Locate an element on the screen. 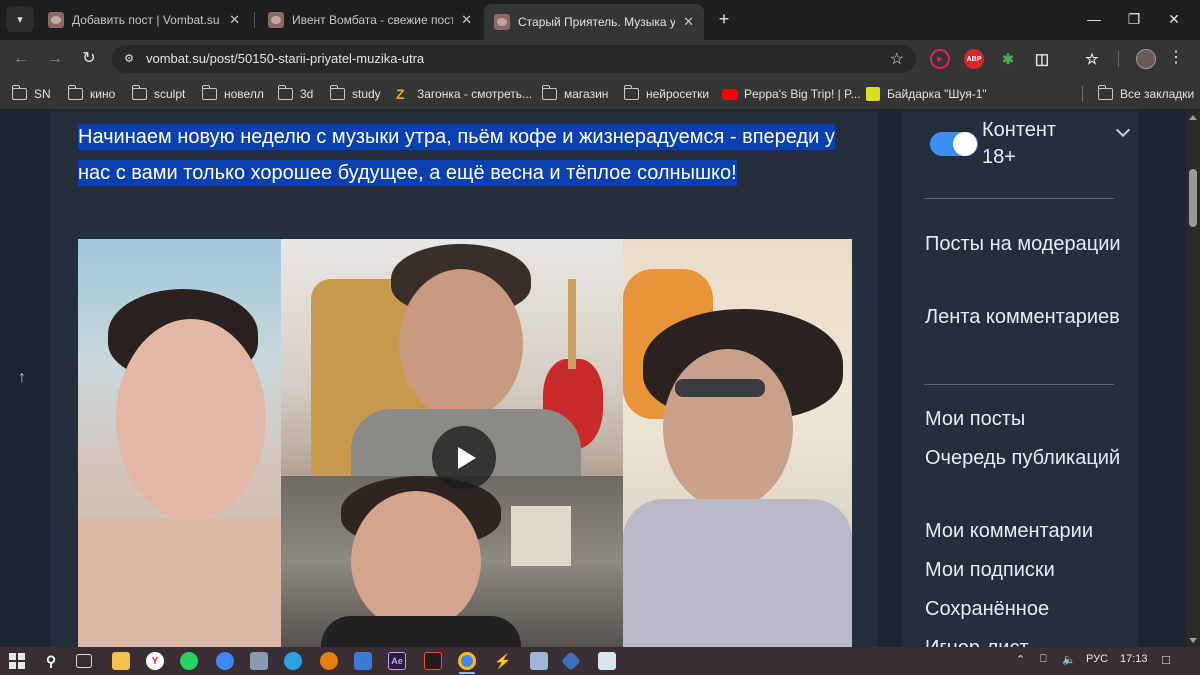 The width and height of the screenshot is (1200, 675). adblock-plus-icon: ABP is located at coordinates (974, 59).